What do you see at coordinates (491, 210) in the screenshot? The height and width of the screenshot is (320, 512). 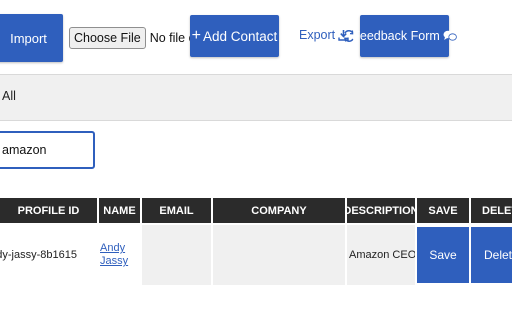 I see `header-delete: DELETE` at bounding box center [491, 210].